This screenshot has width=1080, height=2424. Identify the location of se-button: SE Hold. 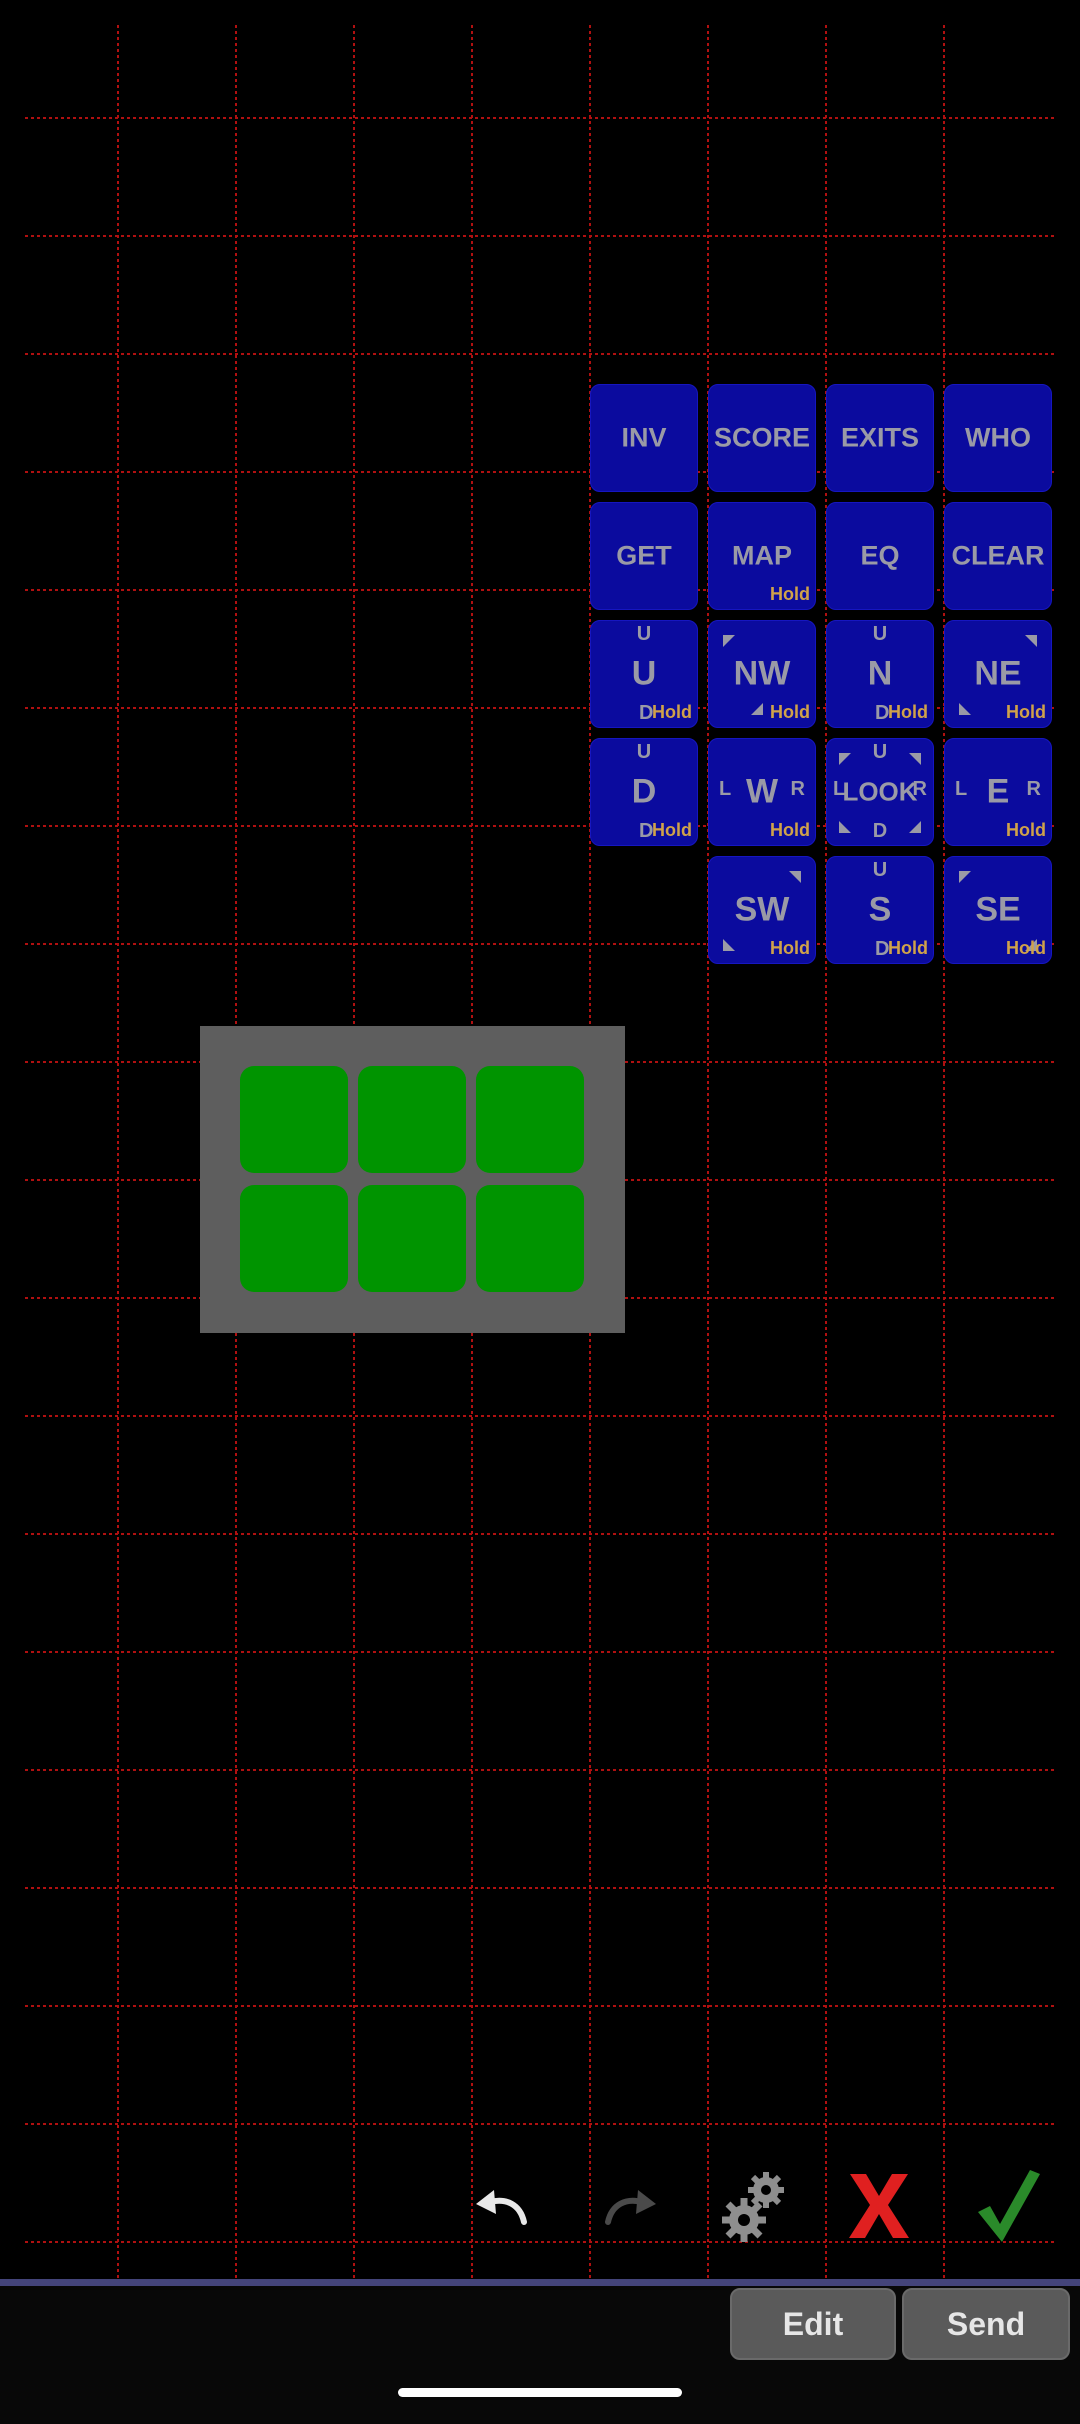
(998, 910).